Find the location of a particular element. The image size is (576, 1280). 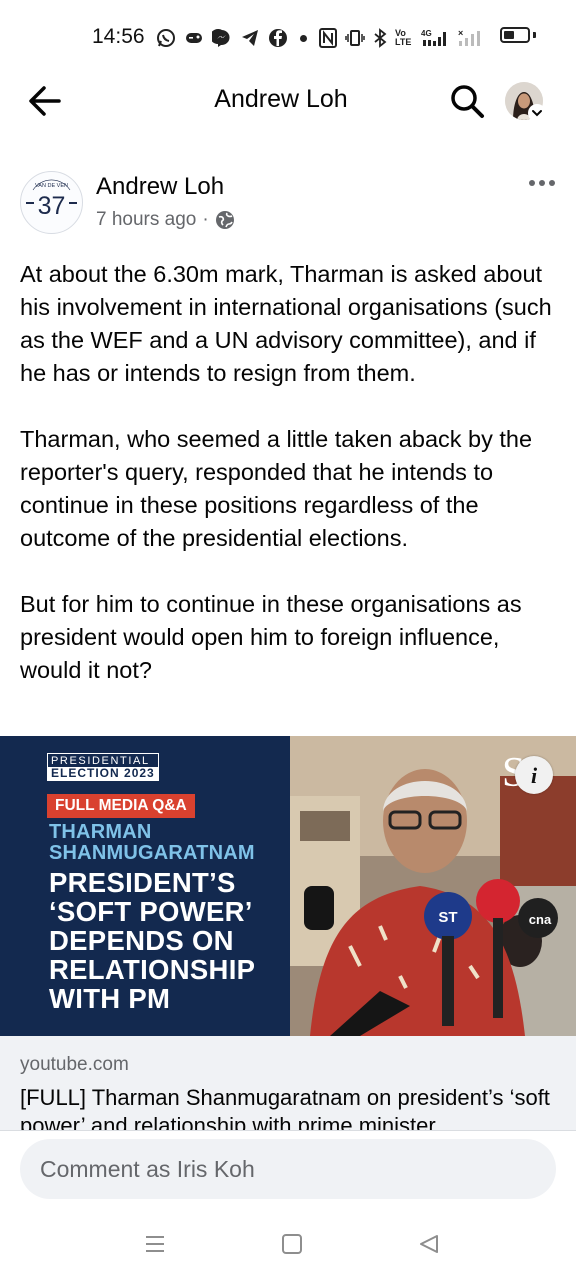

search-button is located at coordinates (467, 101).